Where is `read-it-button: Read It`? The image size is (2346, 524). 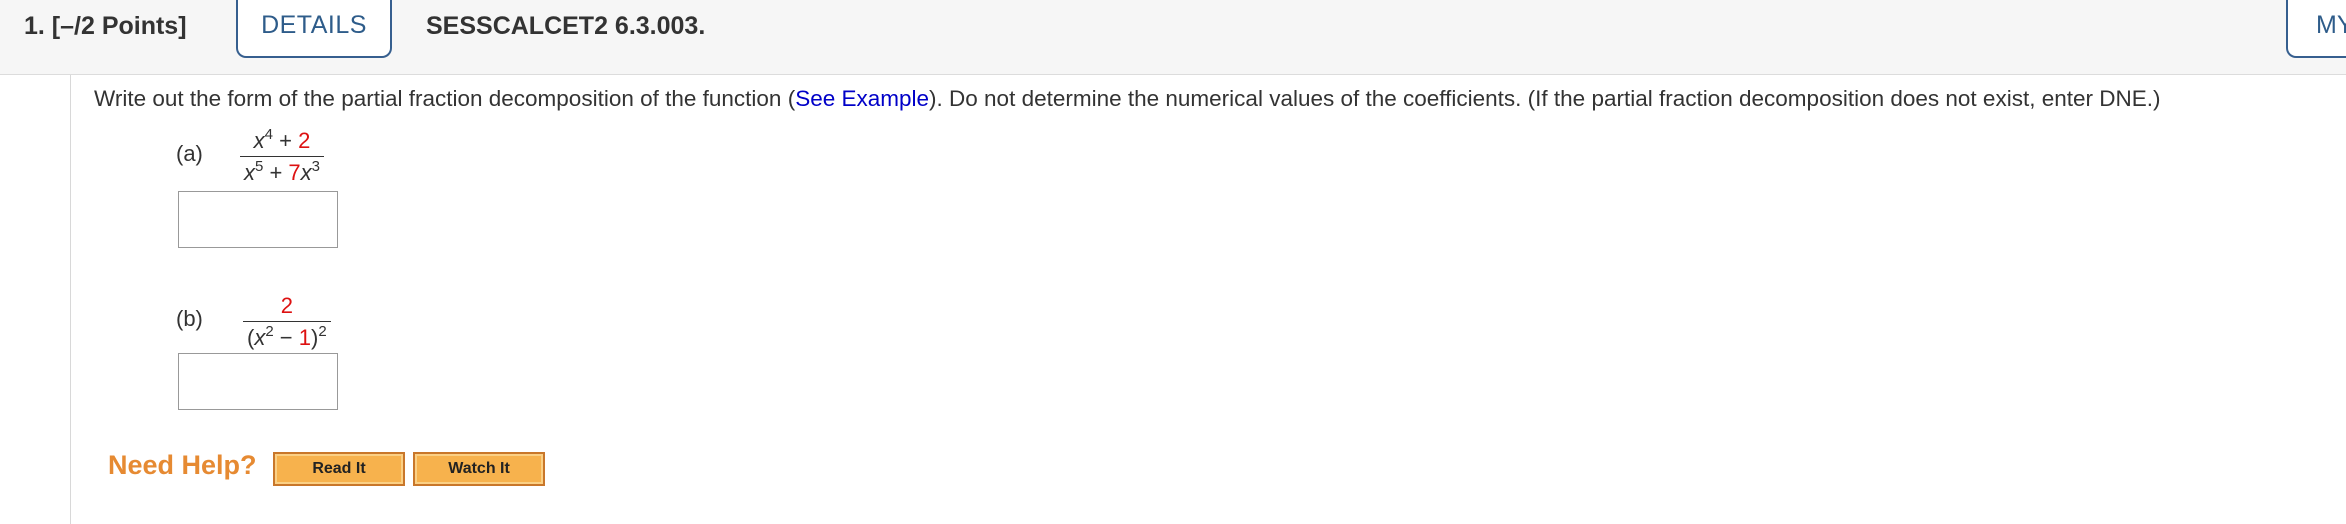
read-it-button: Read It is located at coordinates (339, 469).